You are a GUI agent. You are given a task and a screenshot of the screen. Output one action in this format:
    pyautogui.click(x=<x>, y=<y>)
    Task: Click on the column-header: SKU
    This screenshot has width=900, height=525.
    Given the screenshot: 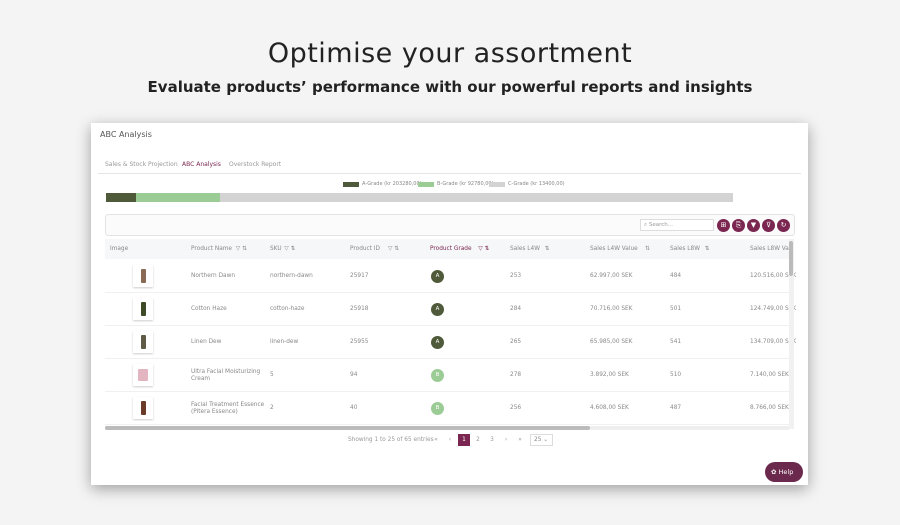 What is the action you would take?
    pyautogui.click(x=276, y=249)
    